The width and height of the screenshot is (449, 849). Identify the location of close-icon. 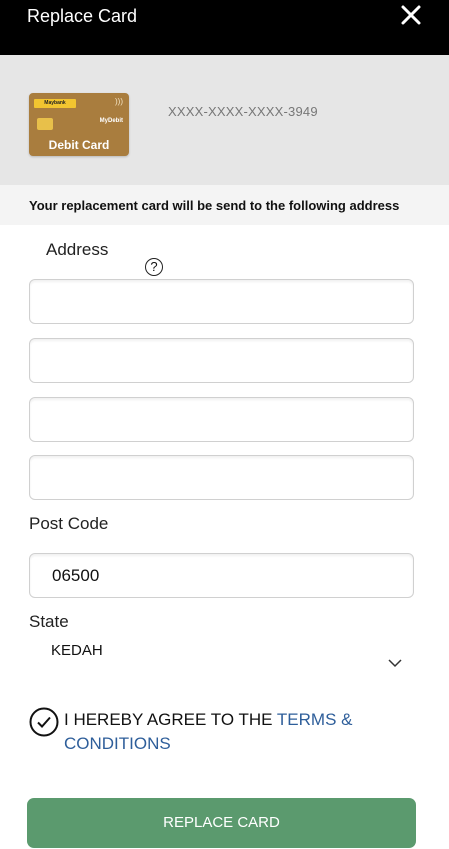
(411, 15).